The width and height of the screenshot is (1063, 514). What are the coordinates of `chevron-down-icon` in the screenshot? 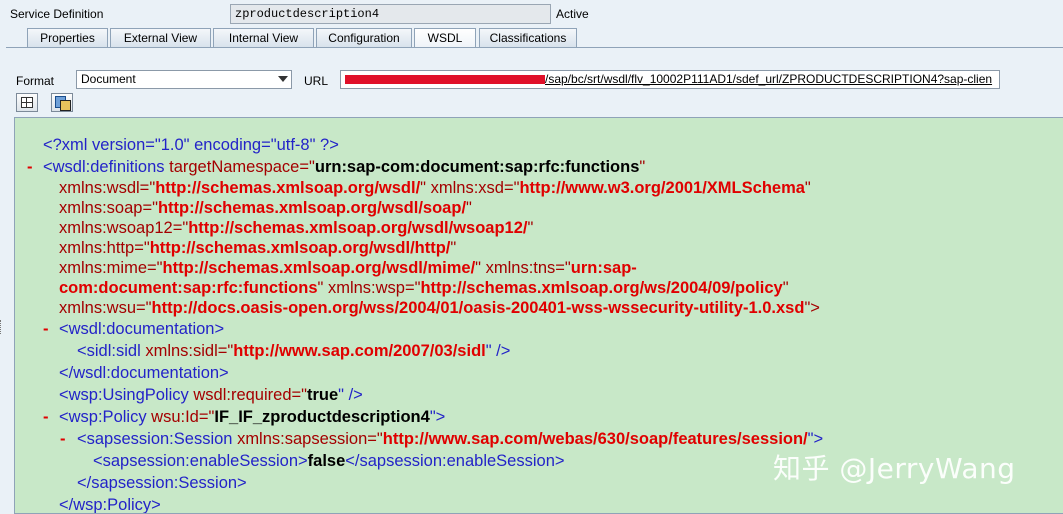 It's located at (283, 79).